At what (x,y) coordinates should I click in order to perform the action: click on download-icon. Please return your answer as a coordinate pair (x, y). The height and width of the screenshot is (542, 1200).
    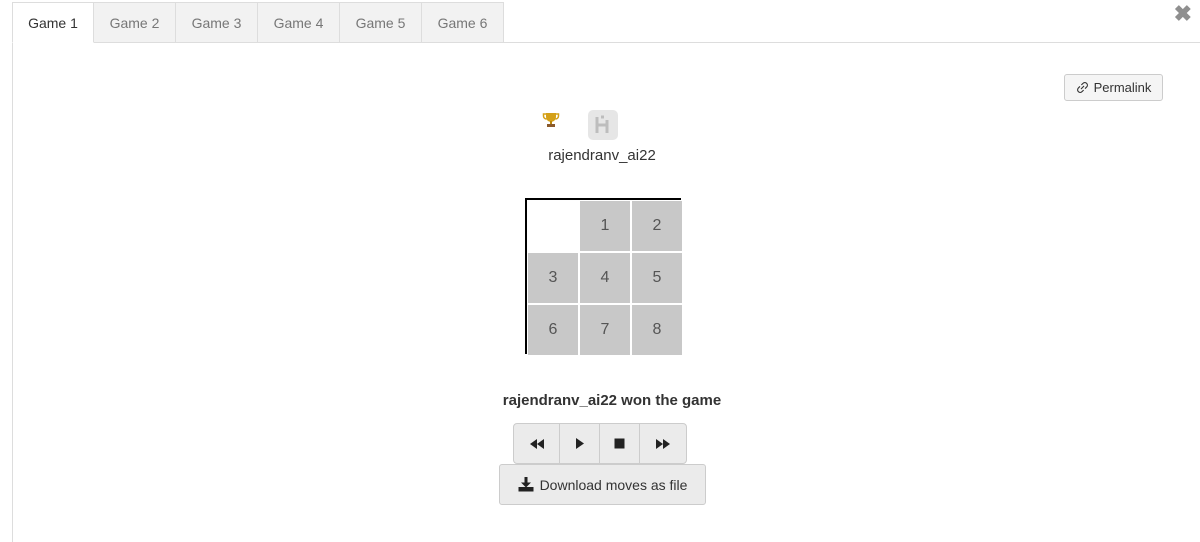
    Looking at the image, I should click on (526, 484).